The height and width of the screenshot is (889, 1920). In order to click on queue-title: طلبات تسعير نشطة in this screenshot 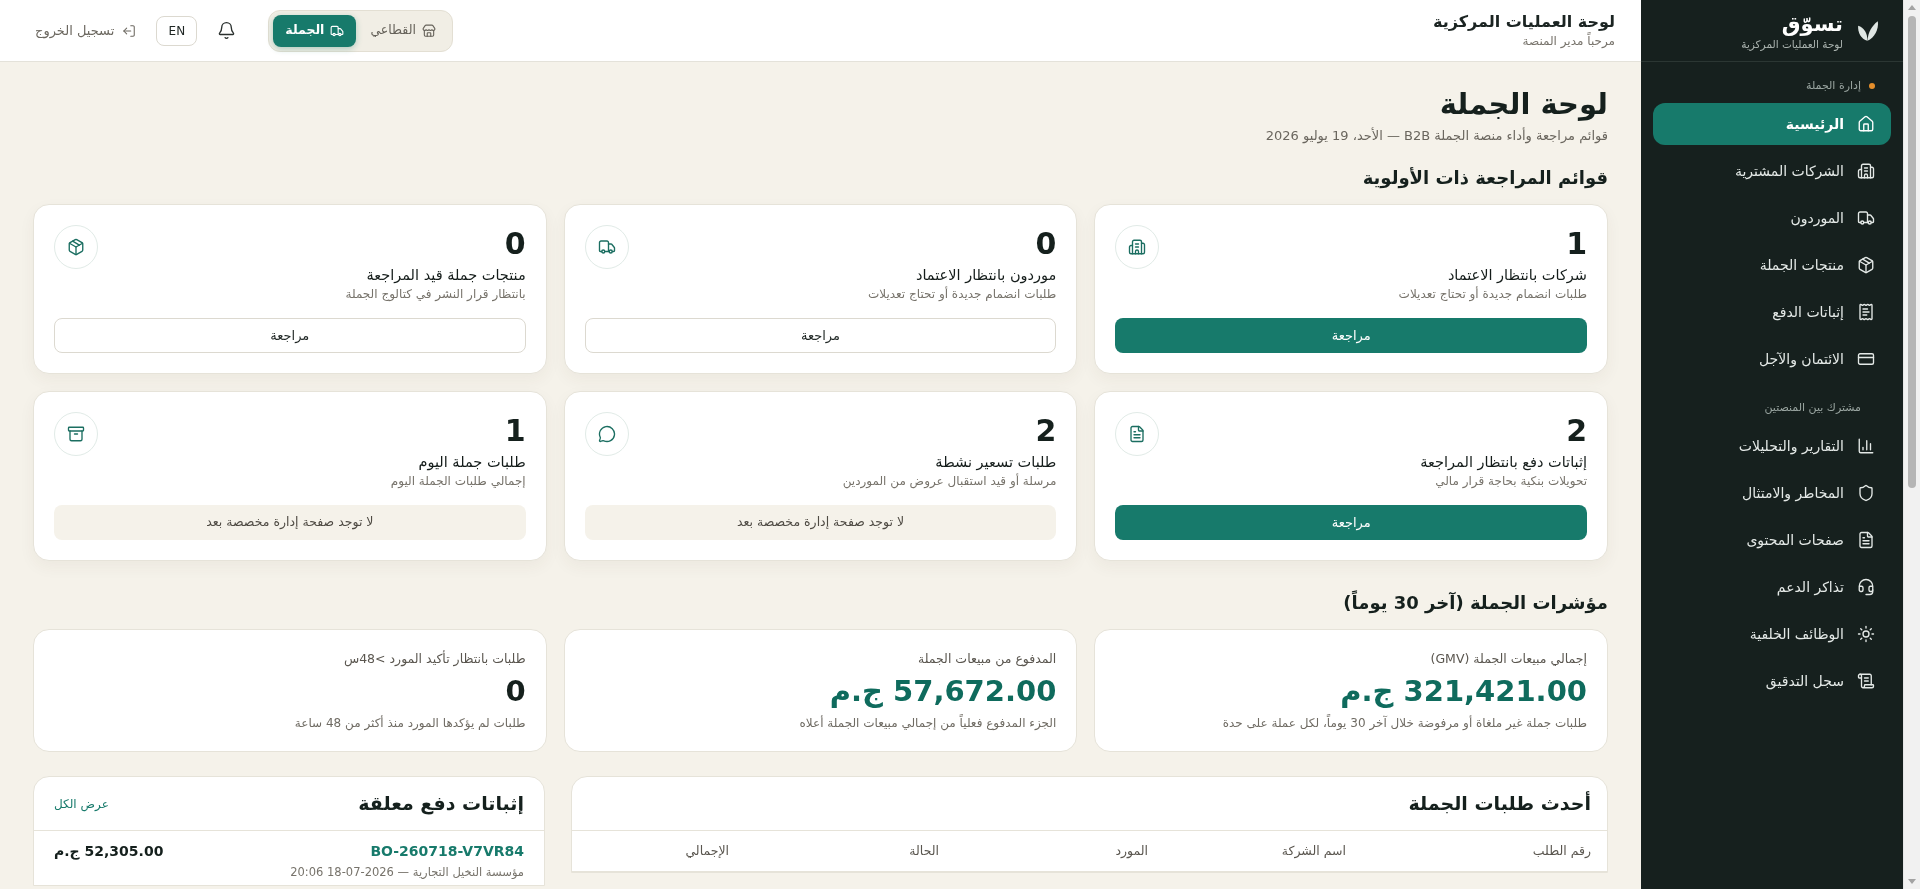, I will do `click(996, 462)`.